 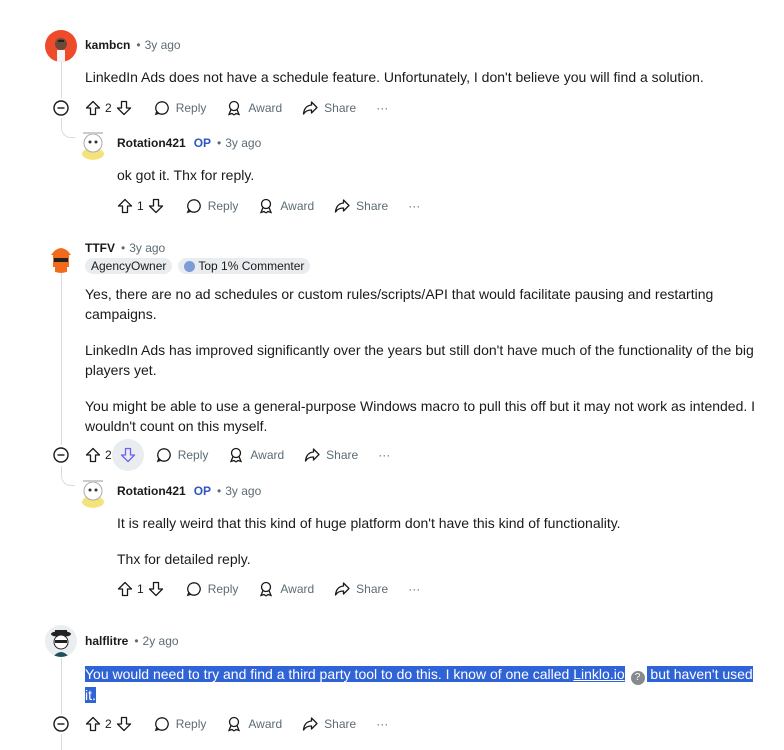 I want to click on comment-meta: TTFV • 3y ago, so click(x=125, y=248).